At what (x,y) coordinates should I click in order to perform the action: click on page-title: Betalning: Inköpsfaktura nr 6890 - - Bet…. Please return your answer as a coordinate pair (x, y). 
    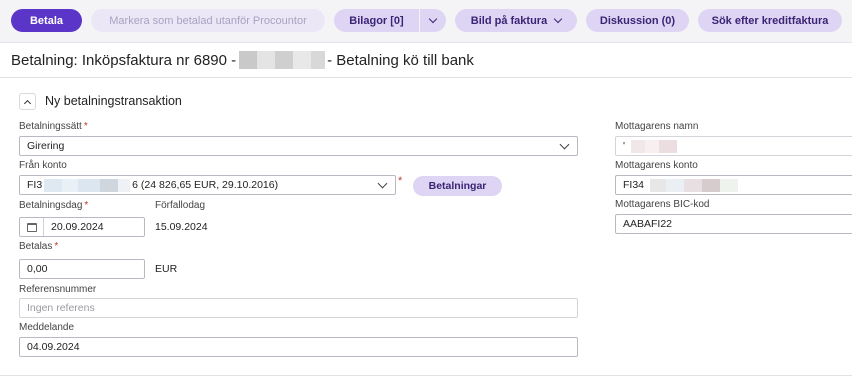
    Looking at the image, I should click on (242, 60).